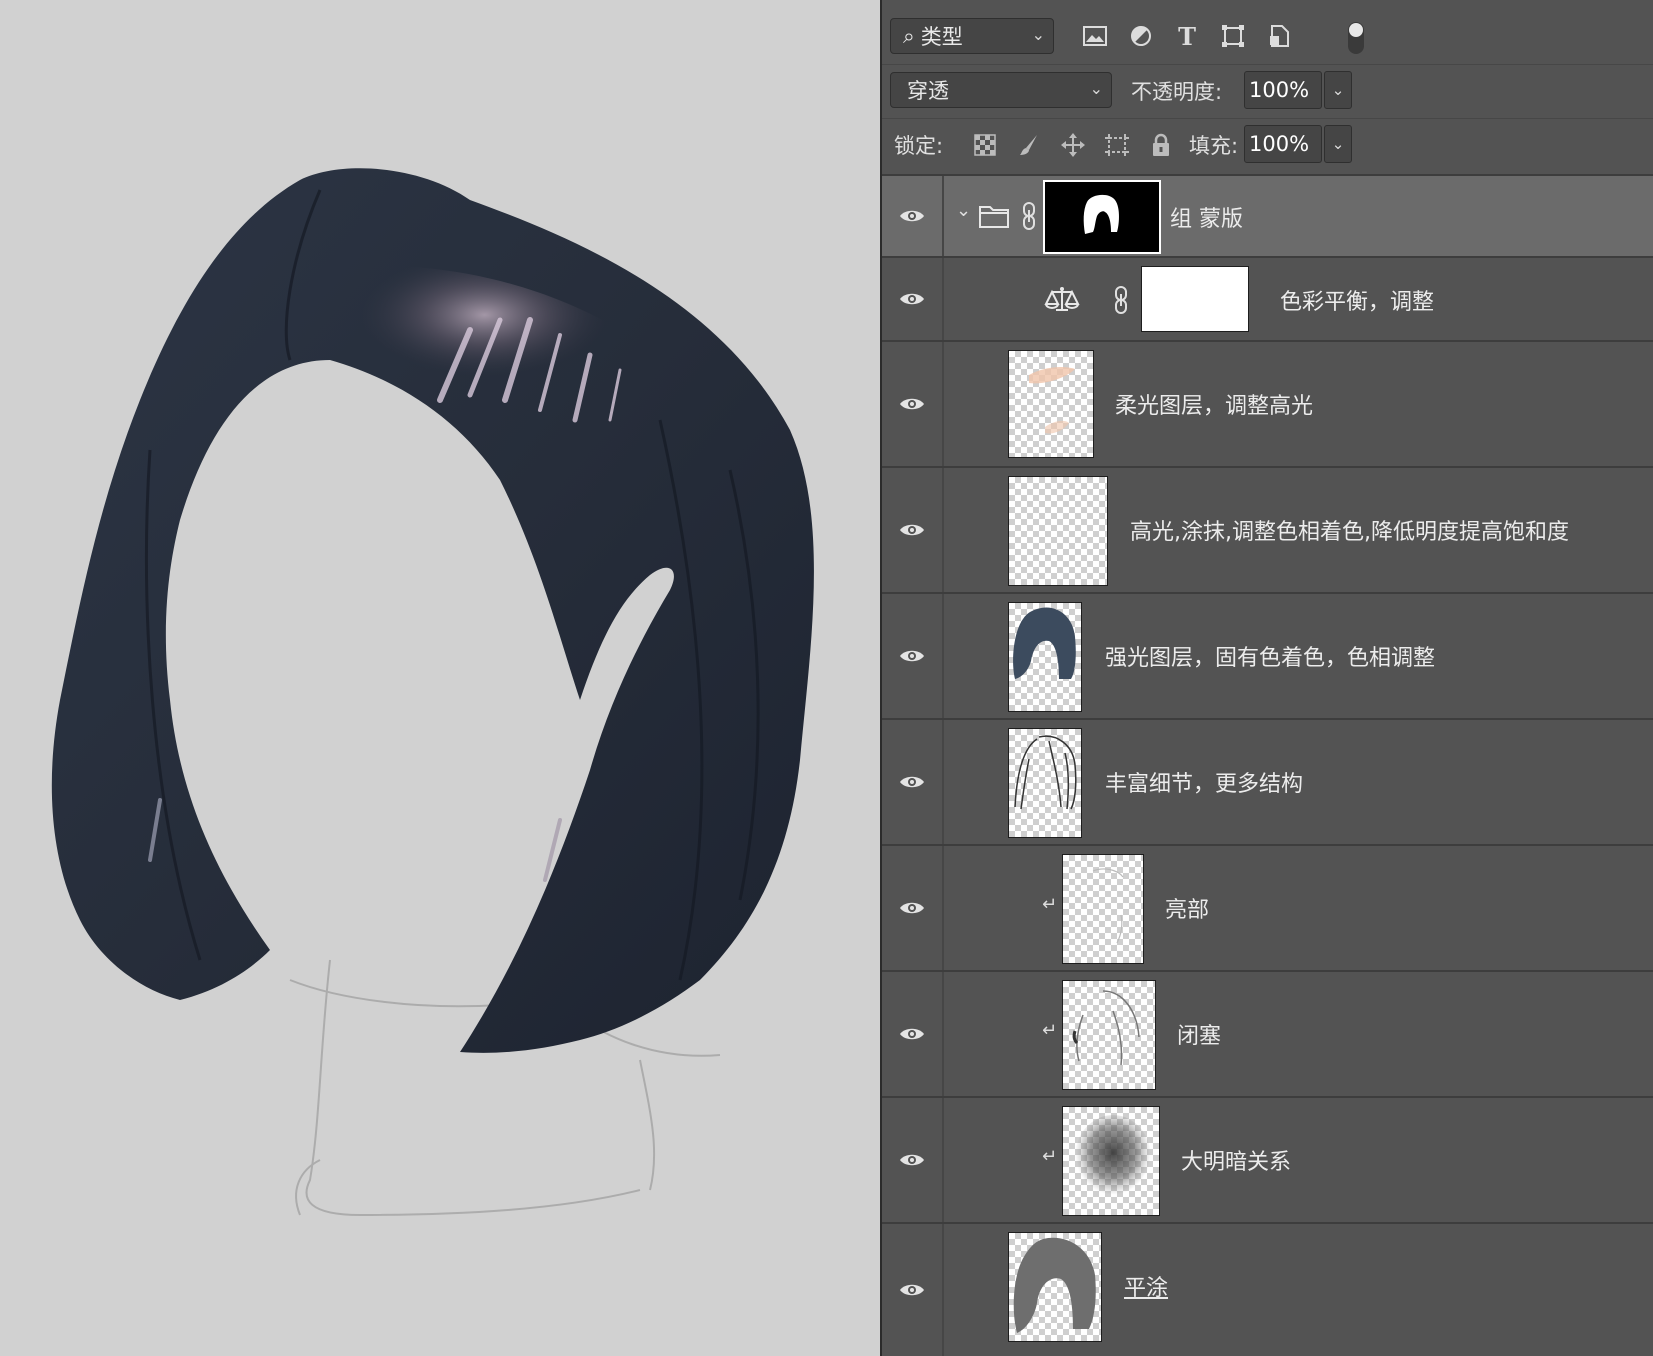  I want to click on layer-row-big-value: ↵ 大明暗关系, so click(1267, 1161).